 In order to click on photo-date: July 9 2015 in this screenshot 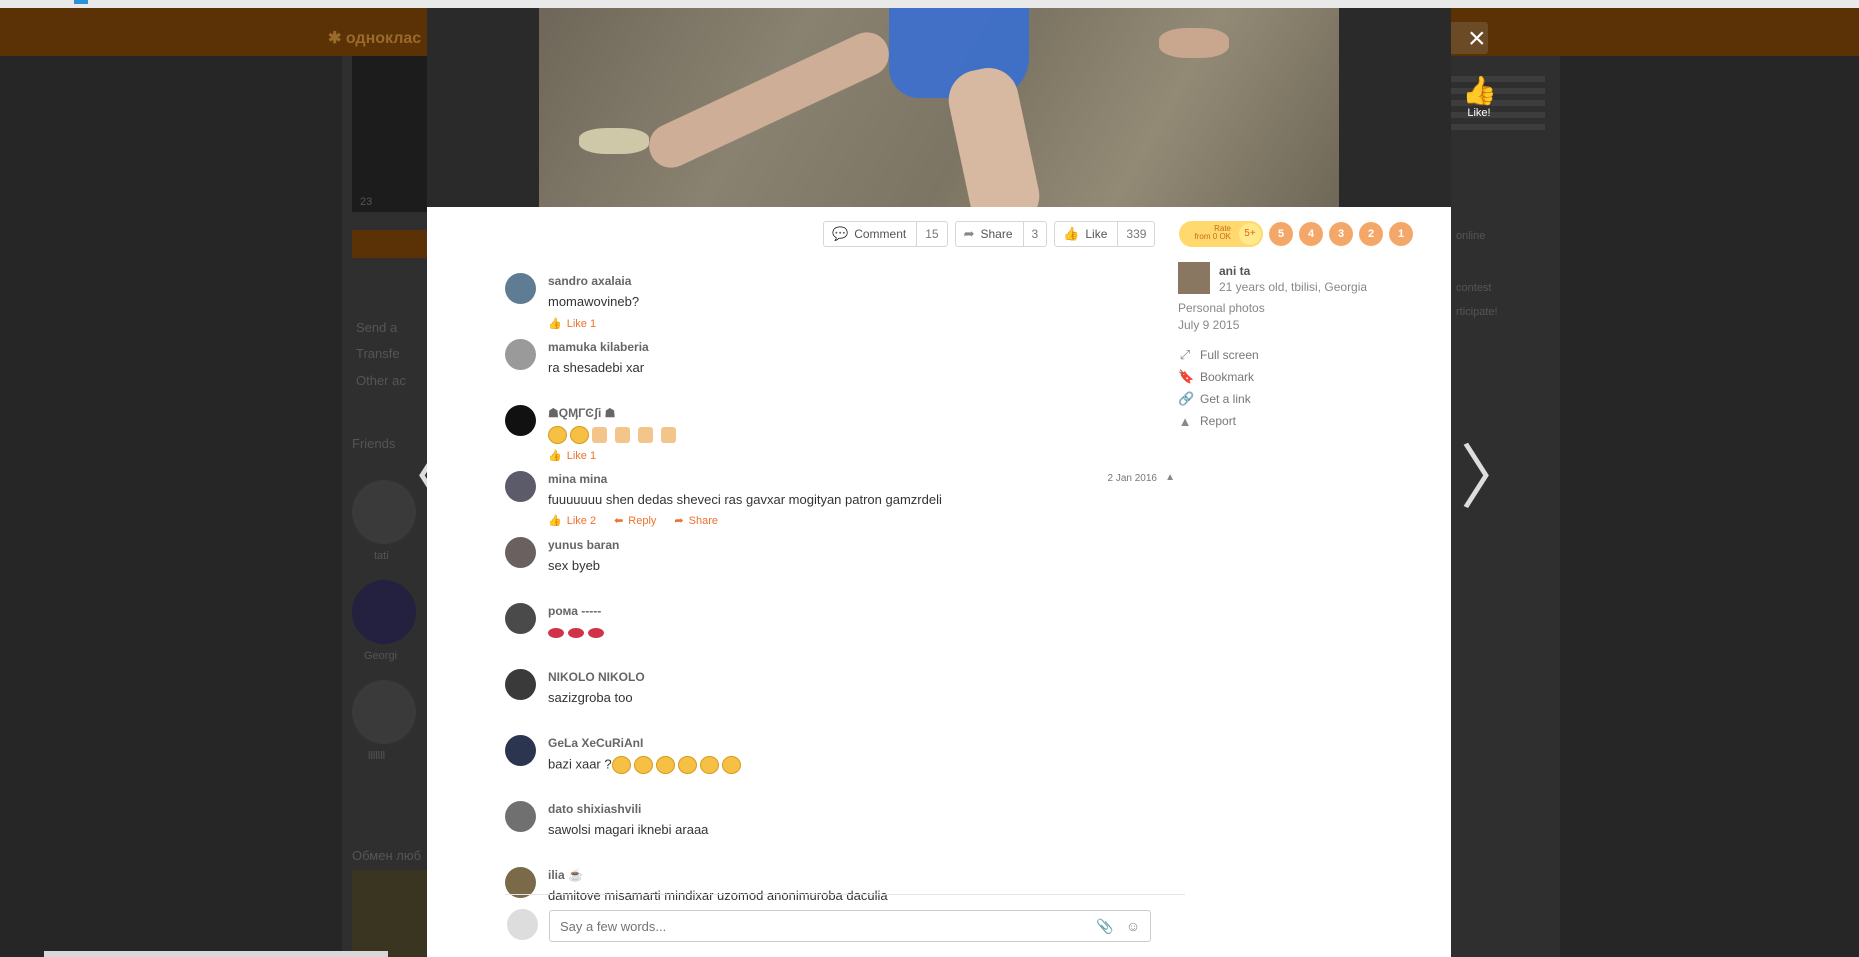, I will do `click(1209, 325)`.